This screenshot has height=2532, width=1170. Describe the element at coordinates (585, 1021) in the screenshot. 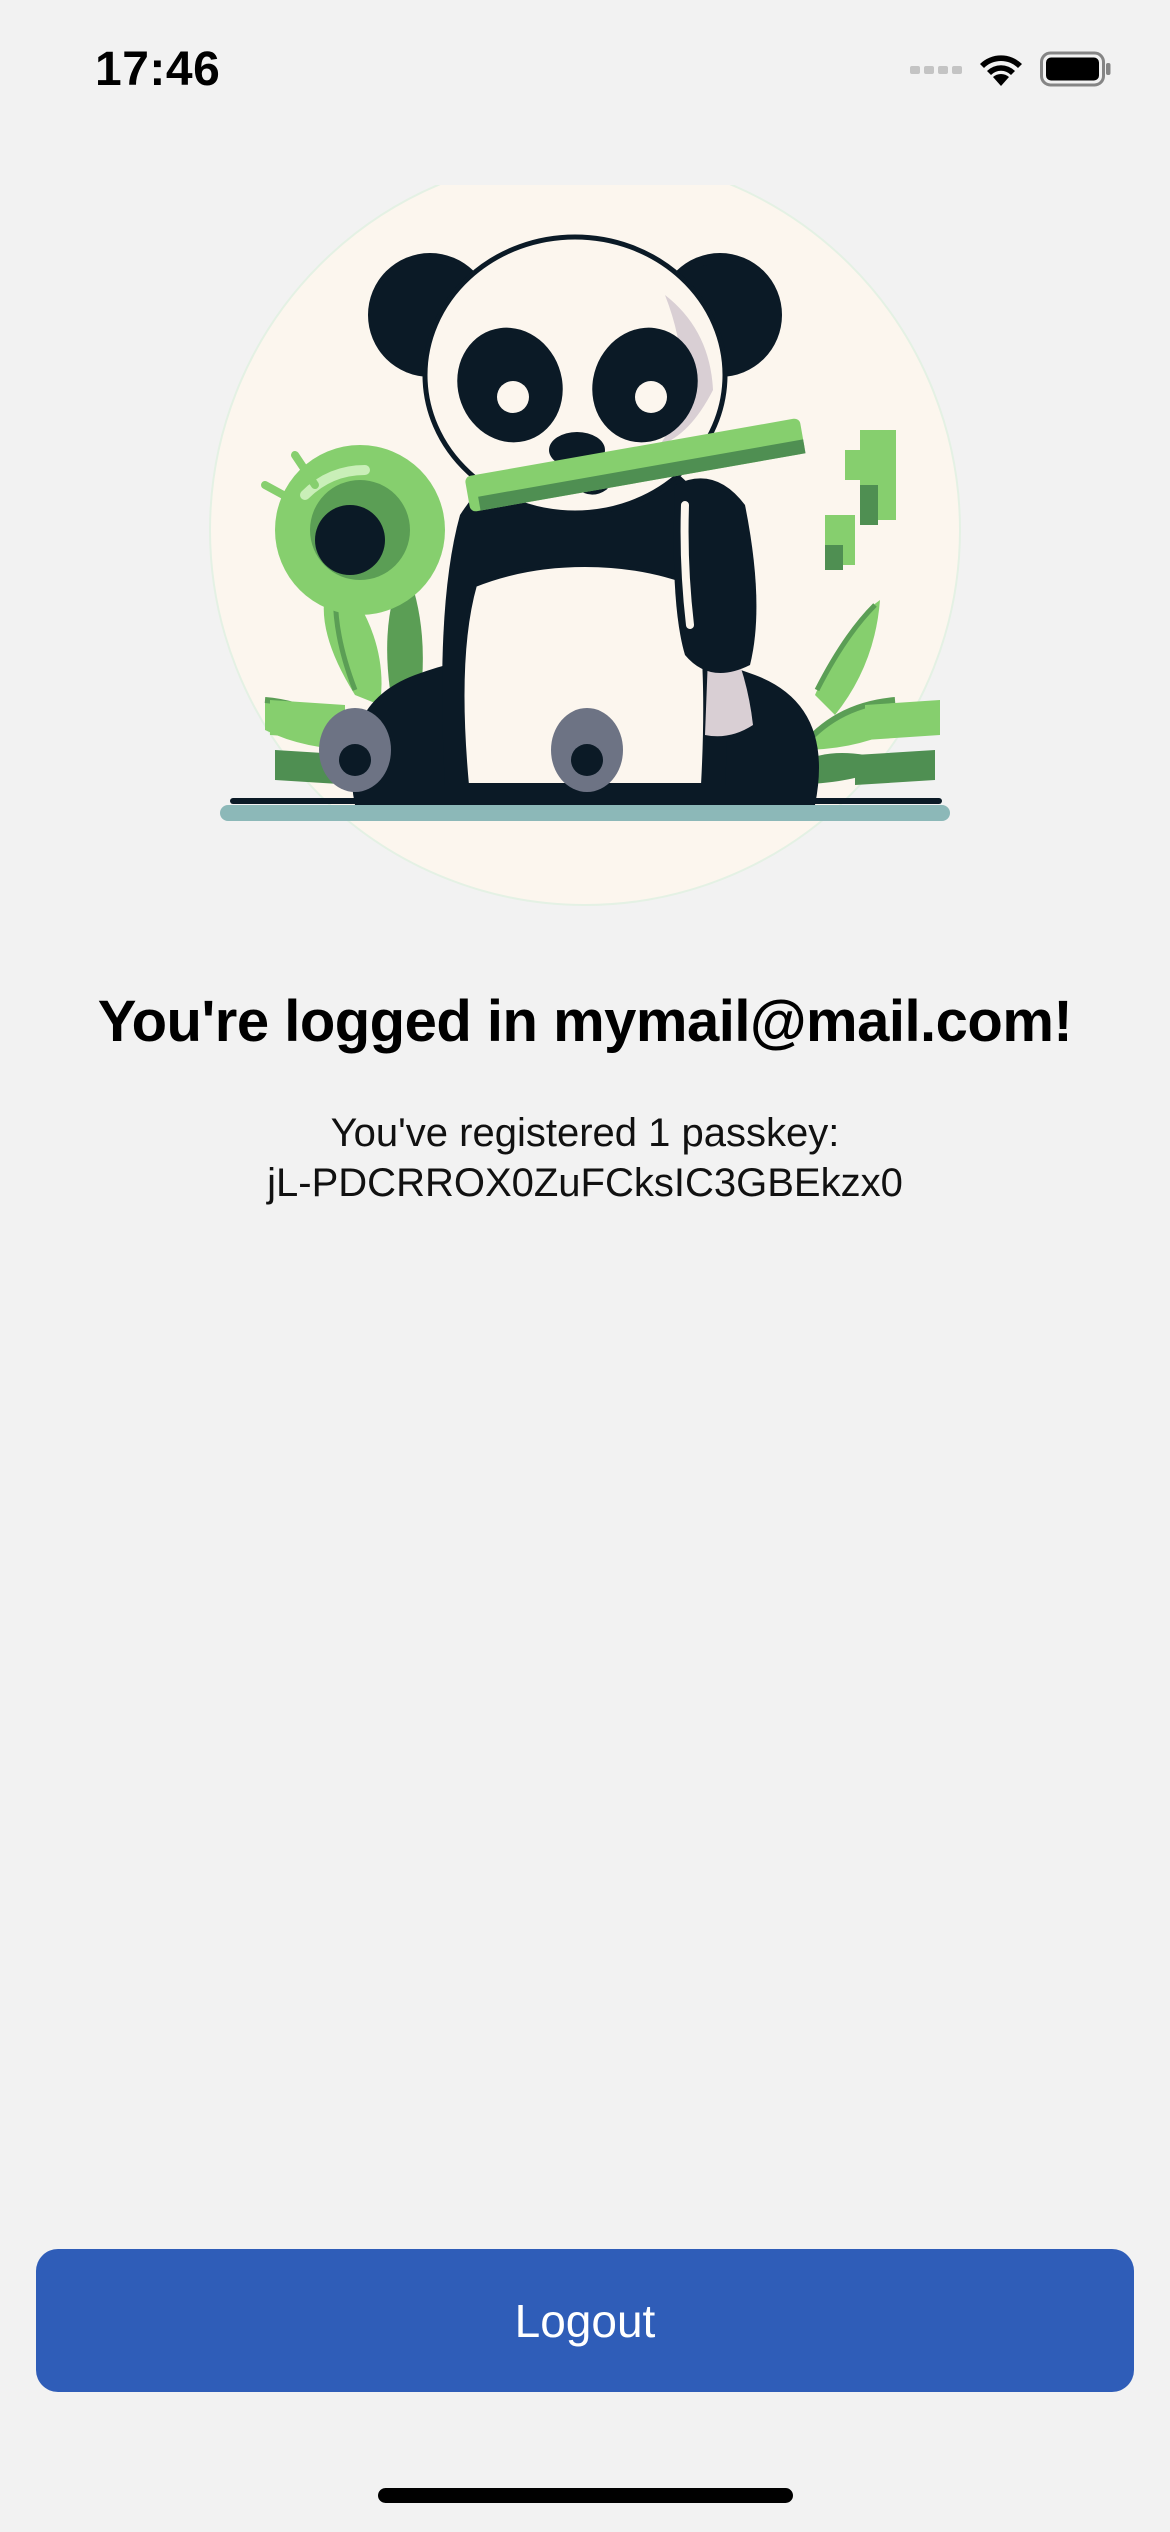

I see `page-title: You're logged in mymail@mail.com!` at that location.